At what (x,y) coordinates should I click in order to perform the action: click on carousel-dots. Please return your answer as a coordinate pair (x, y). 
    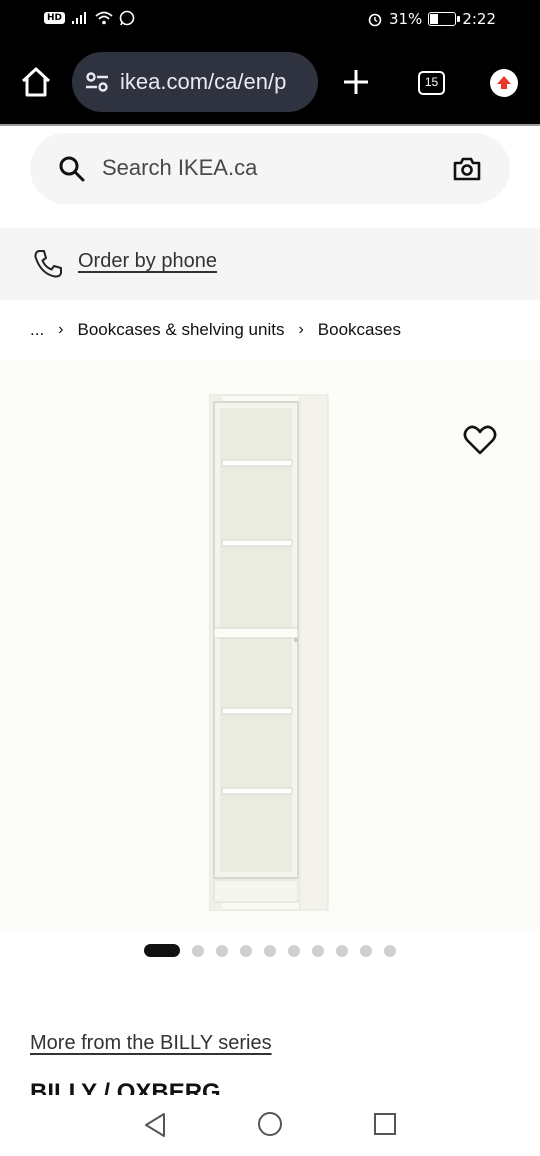
    Looking at the image, I should click on (270, 950).